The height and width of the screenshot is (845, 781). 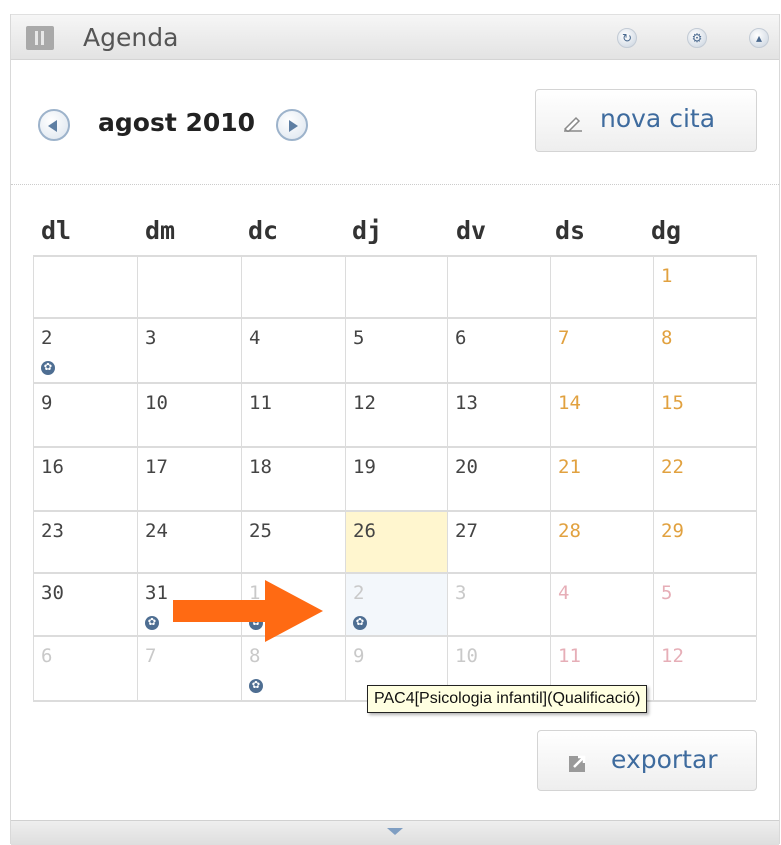 What do you see at coordinates (85, 603) in the screenshot?
I see `calendar-day: 30` at bounding box center [85, 603].